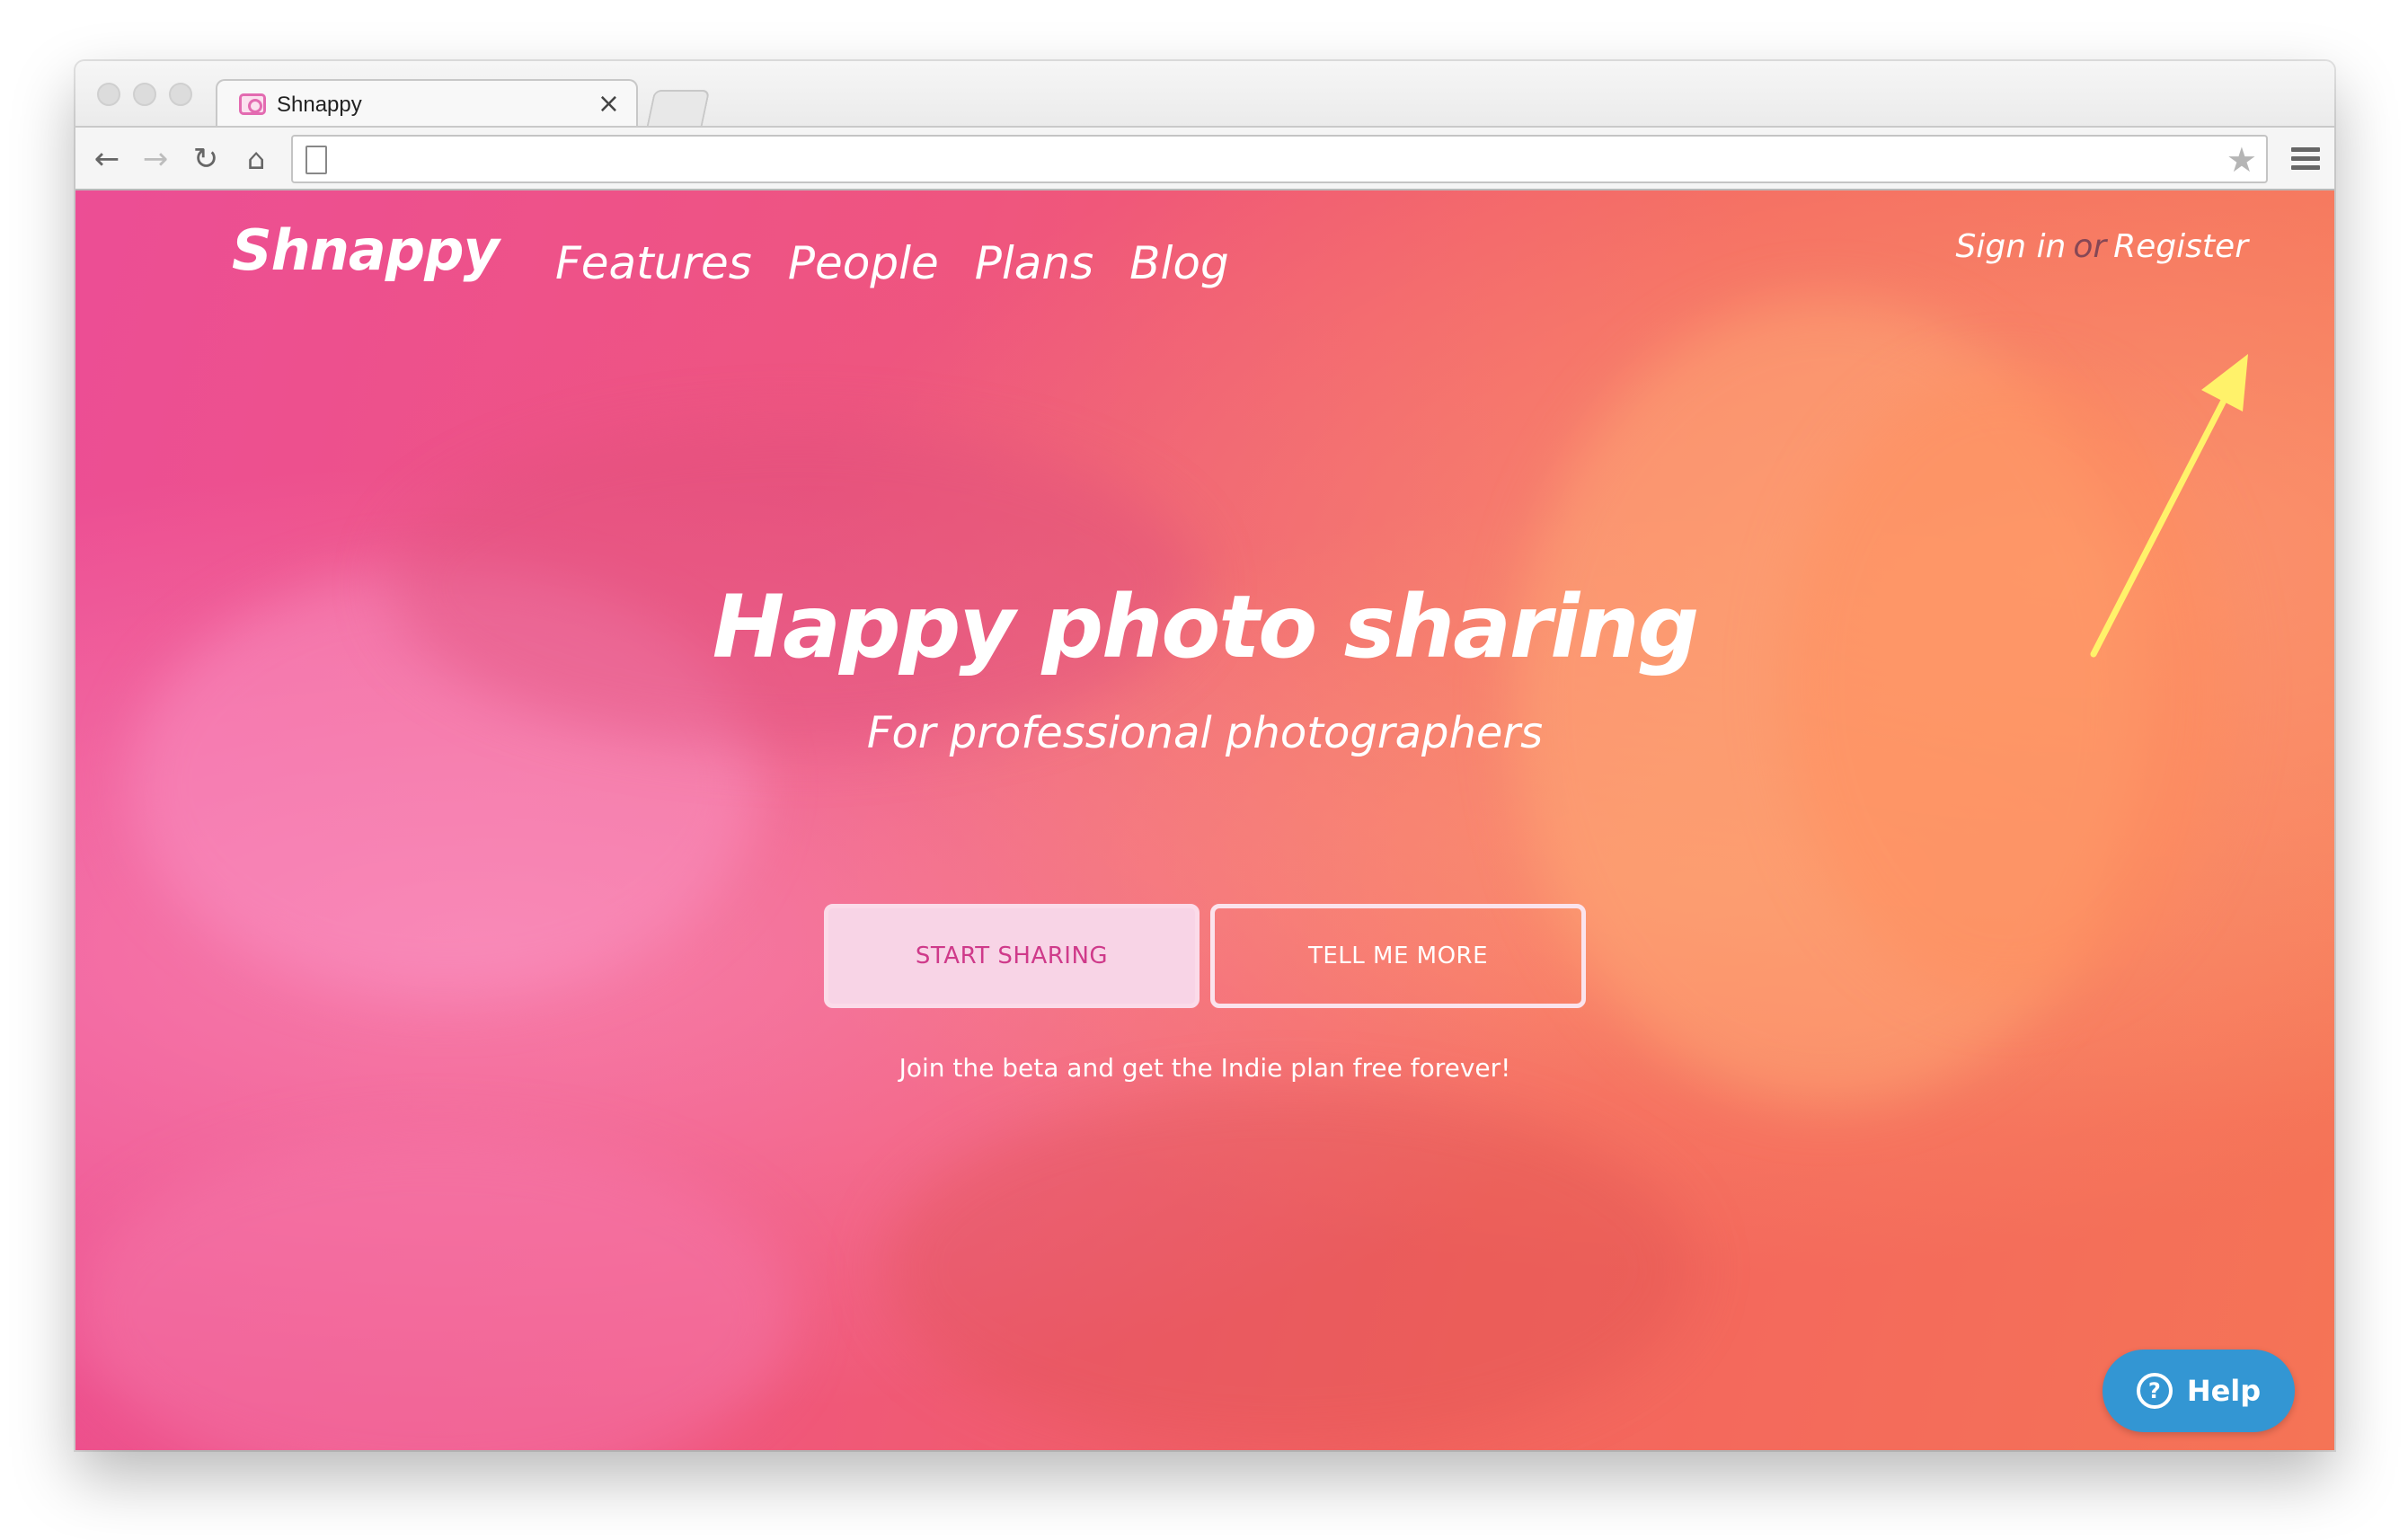  Describe the element at coordinates (1012, 956) in the screenshot. I see `start-sharing-button: START SHARING` at that location.